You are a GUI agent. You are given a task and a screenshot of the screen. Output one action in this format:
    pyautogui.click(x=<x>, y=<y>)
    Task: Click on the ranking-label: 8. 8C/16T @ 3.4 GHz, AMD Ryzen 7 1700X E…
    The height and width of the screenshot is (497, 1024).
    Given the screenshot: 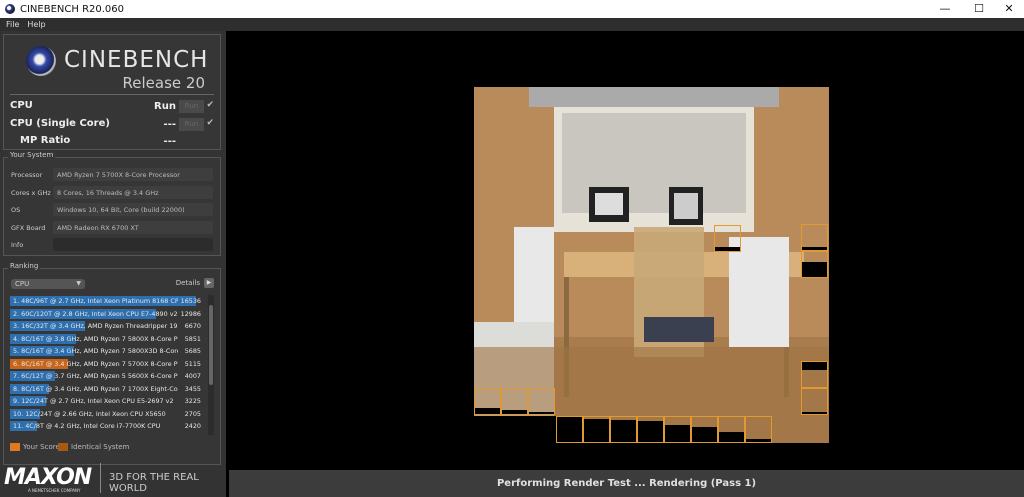 What is the action you would take?
    pyautogui.click(x=95, y=388)
    